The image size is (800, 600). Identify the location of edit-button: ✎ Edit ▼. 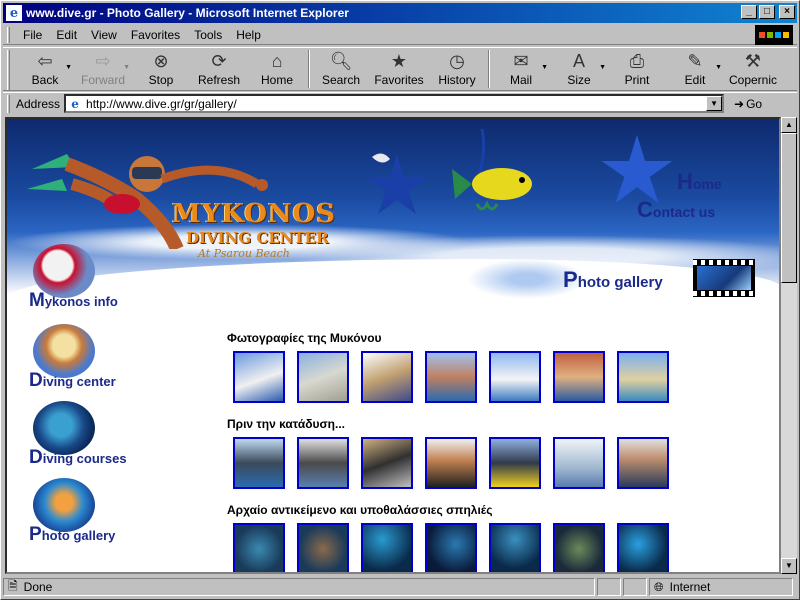
(695, 69).